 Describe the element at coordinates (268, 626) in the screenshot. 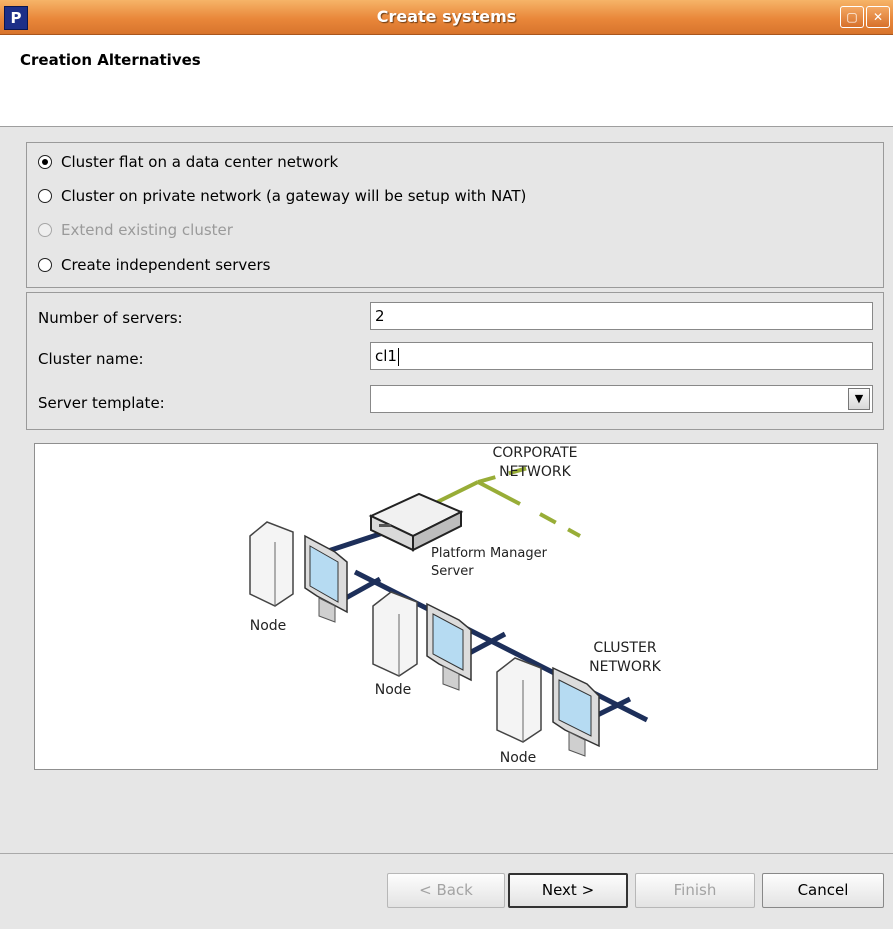

I see `node-1-label: Node` at that location.